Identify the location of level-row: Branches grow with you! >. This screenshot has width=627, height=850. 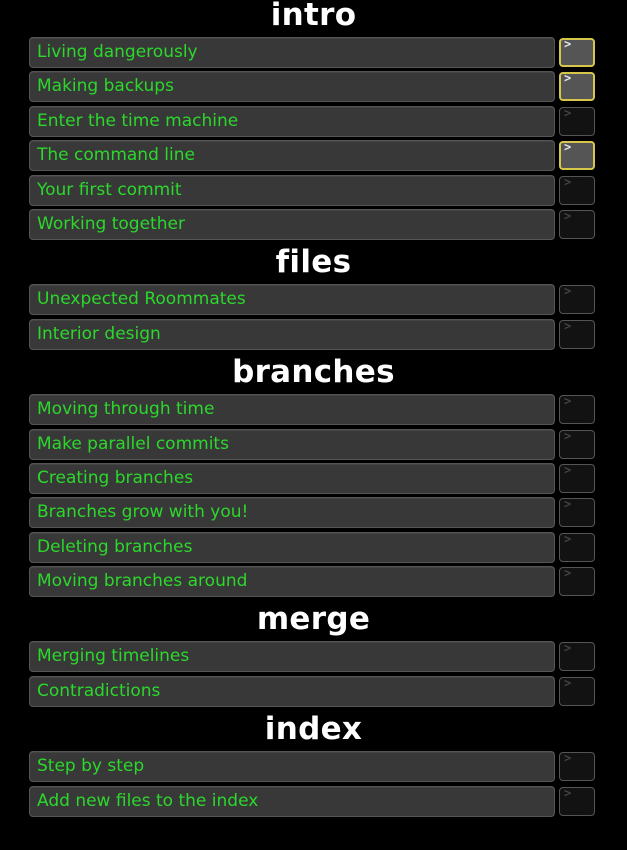
(313, 514).